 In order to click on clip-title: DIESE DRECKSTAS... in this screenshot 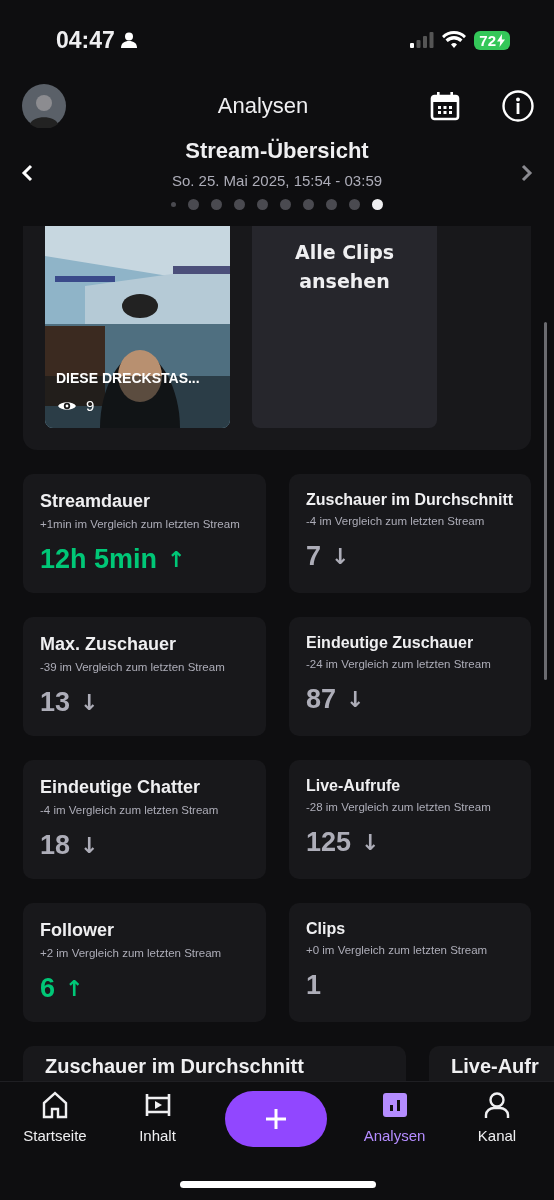, I will do `click(128, 378)`.